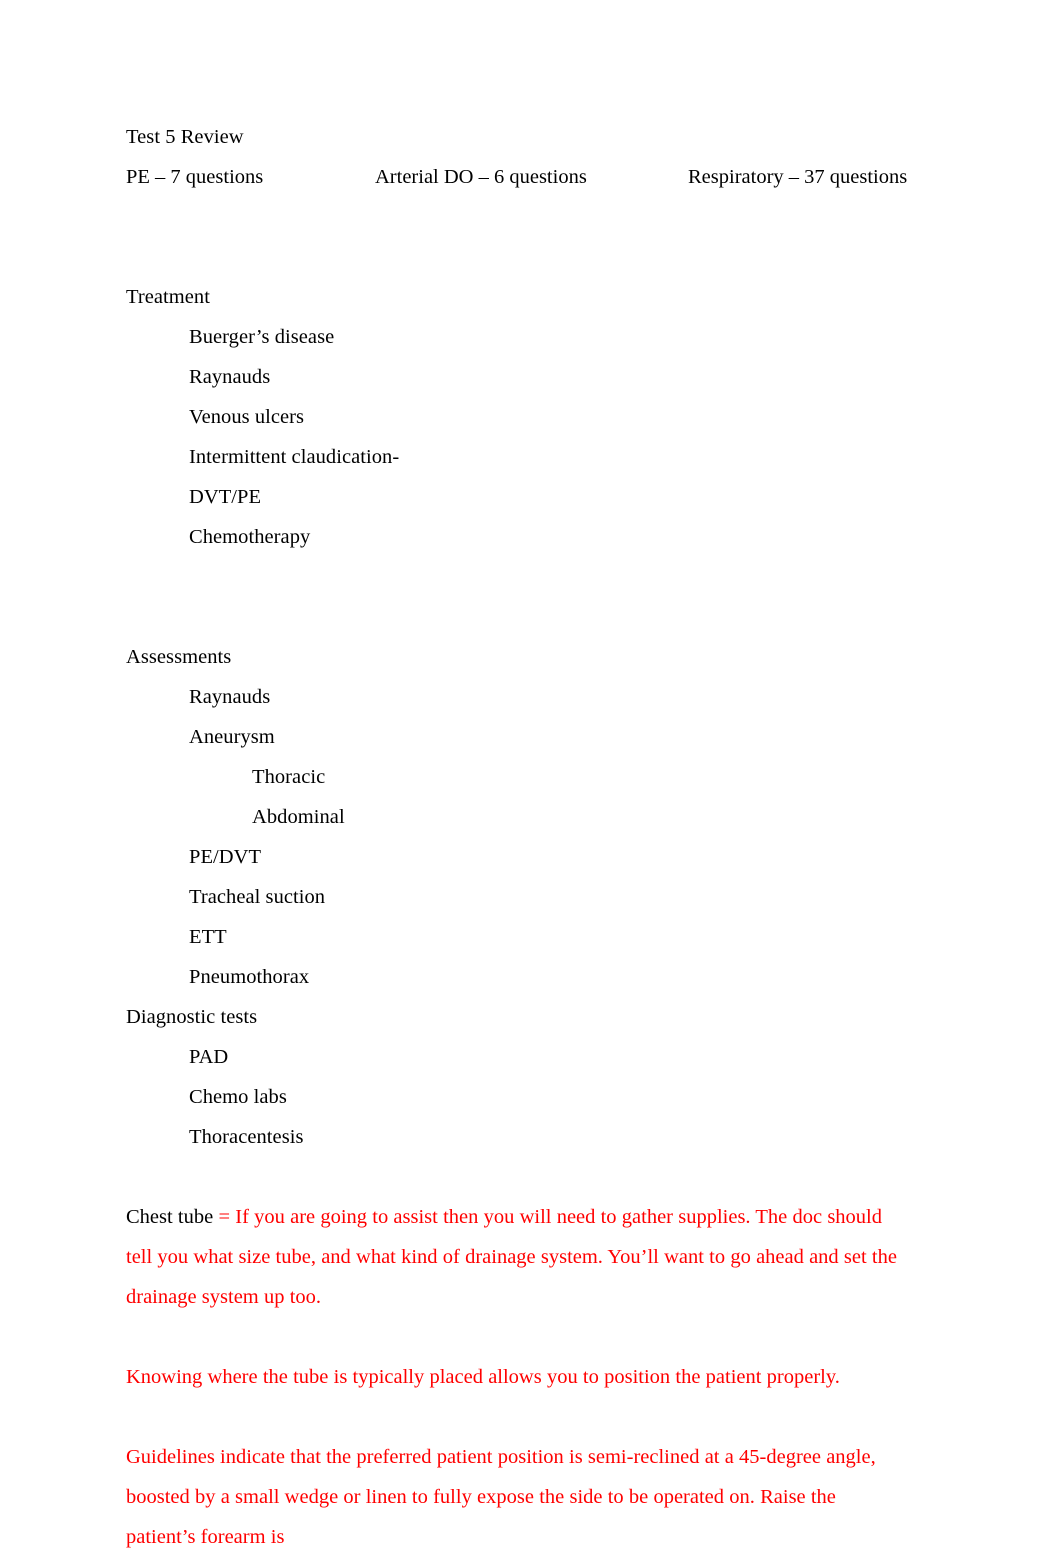 Image resolution: width=1062 pixels, height=1557 pixels. Describe the element at coordinates (798, 177) in the screenshot. I see `question-count-respiratory: Respiratory – 37 questions` at that location.